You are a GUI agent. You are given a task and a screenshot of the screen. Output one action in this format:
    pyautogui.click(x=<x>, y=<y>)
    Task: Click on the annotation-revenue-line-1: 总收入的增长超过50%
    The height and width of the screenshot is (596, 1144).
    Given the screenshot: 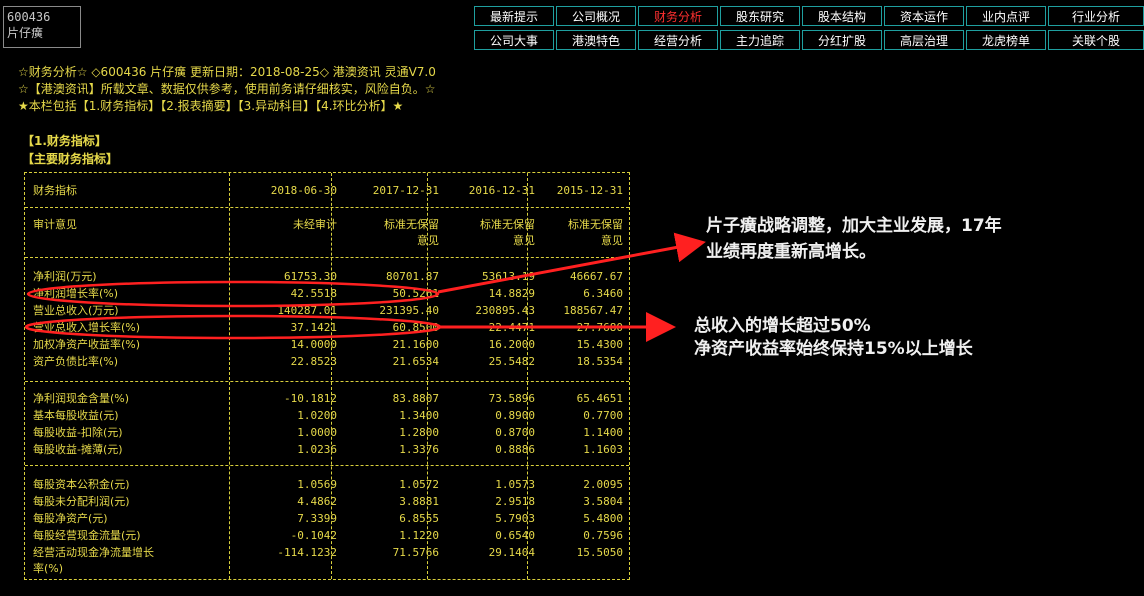 What is the action you would take?
    pyautogui.click(x=782, y=326)
    